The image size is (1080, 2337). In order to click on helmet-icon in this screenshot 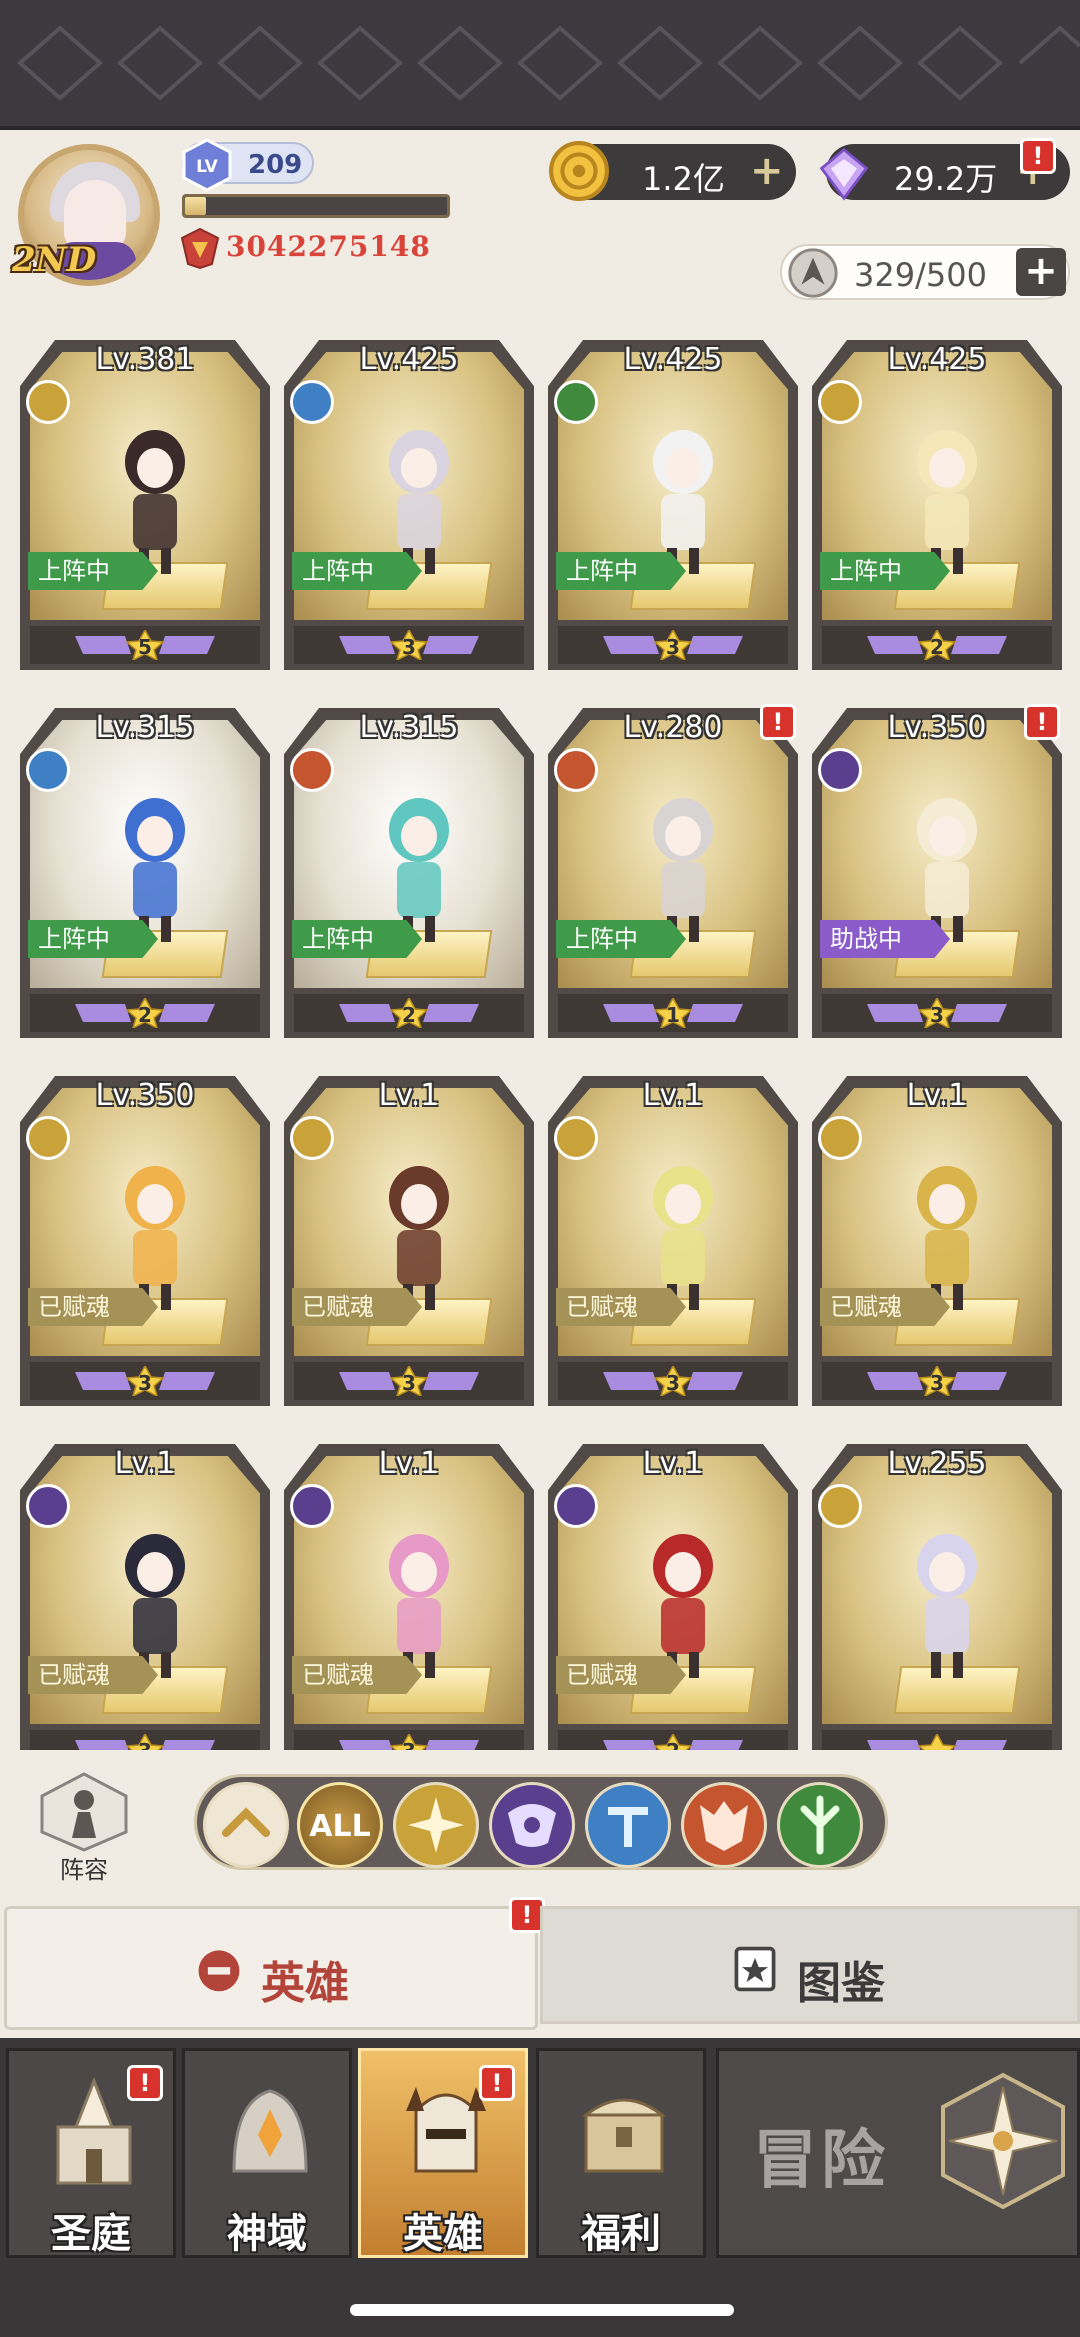, I will do `click(219, 1971)`.